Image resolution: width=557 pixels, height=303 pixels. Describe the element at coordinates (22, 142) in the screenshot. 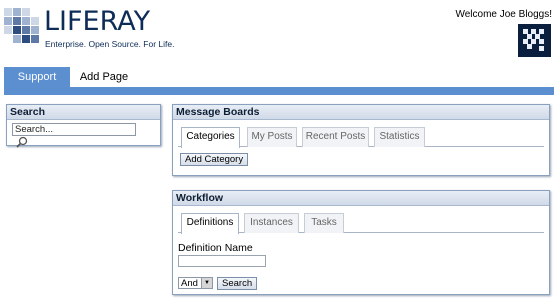

I see `search-icon` at that location.